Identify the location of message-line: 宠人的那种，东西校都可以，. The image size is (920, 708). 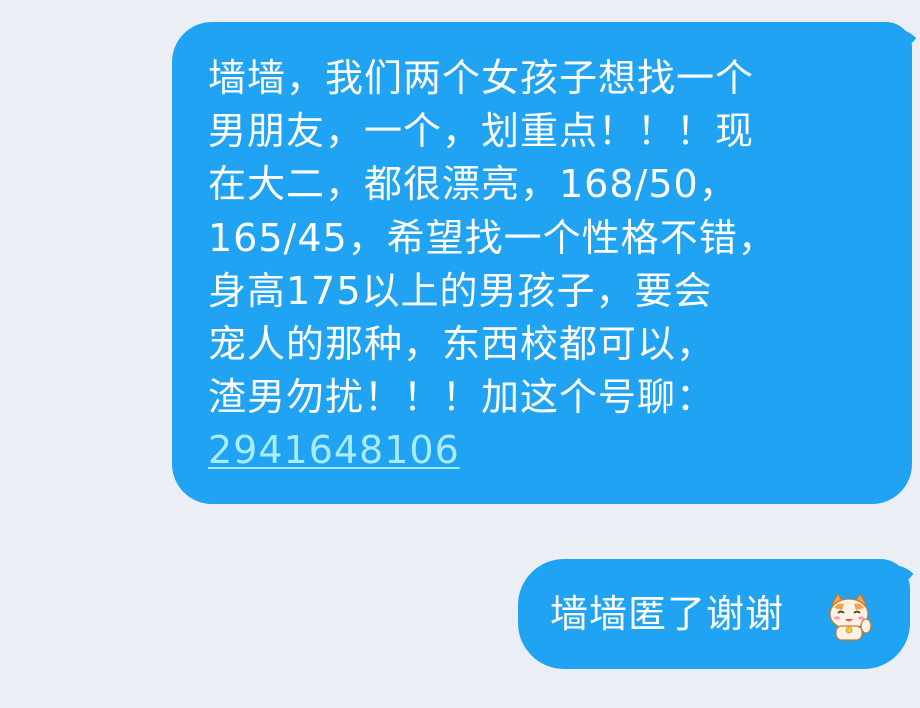
(462, 344).